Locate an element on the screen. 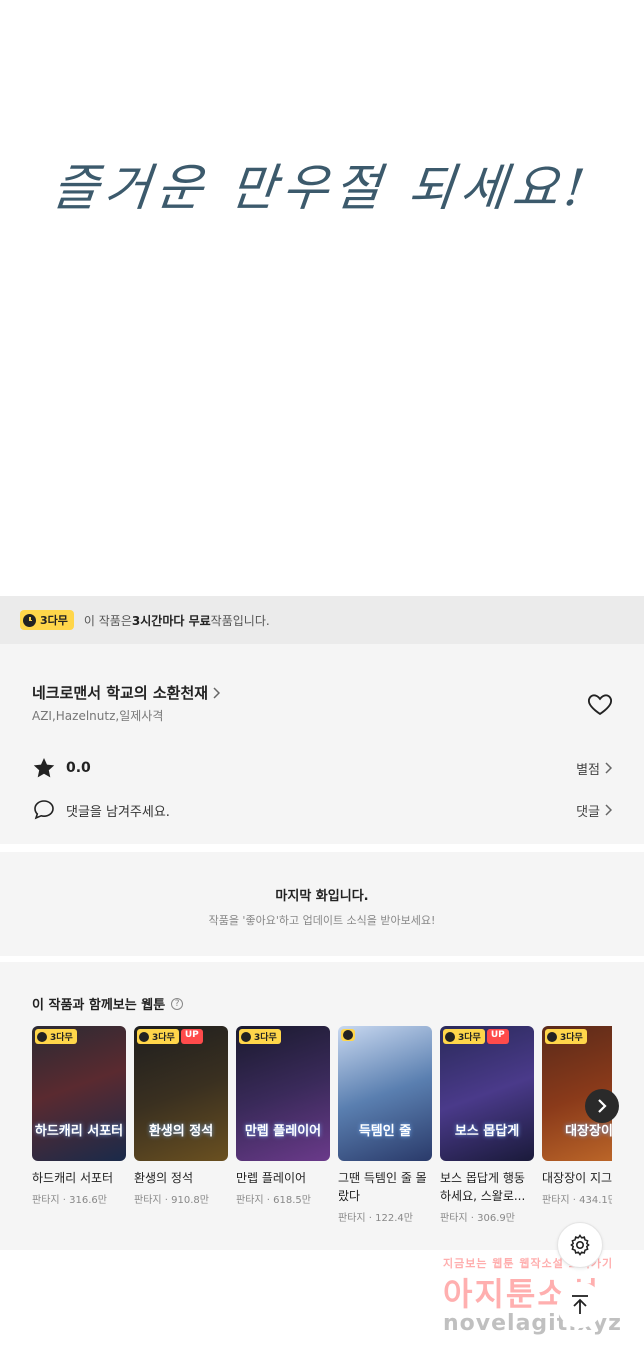  card-meta: 판타지 · 910.8만 is located at coordinates (171, 1200).